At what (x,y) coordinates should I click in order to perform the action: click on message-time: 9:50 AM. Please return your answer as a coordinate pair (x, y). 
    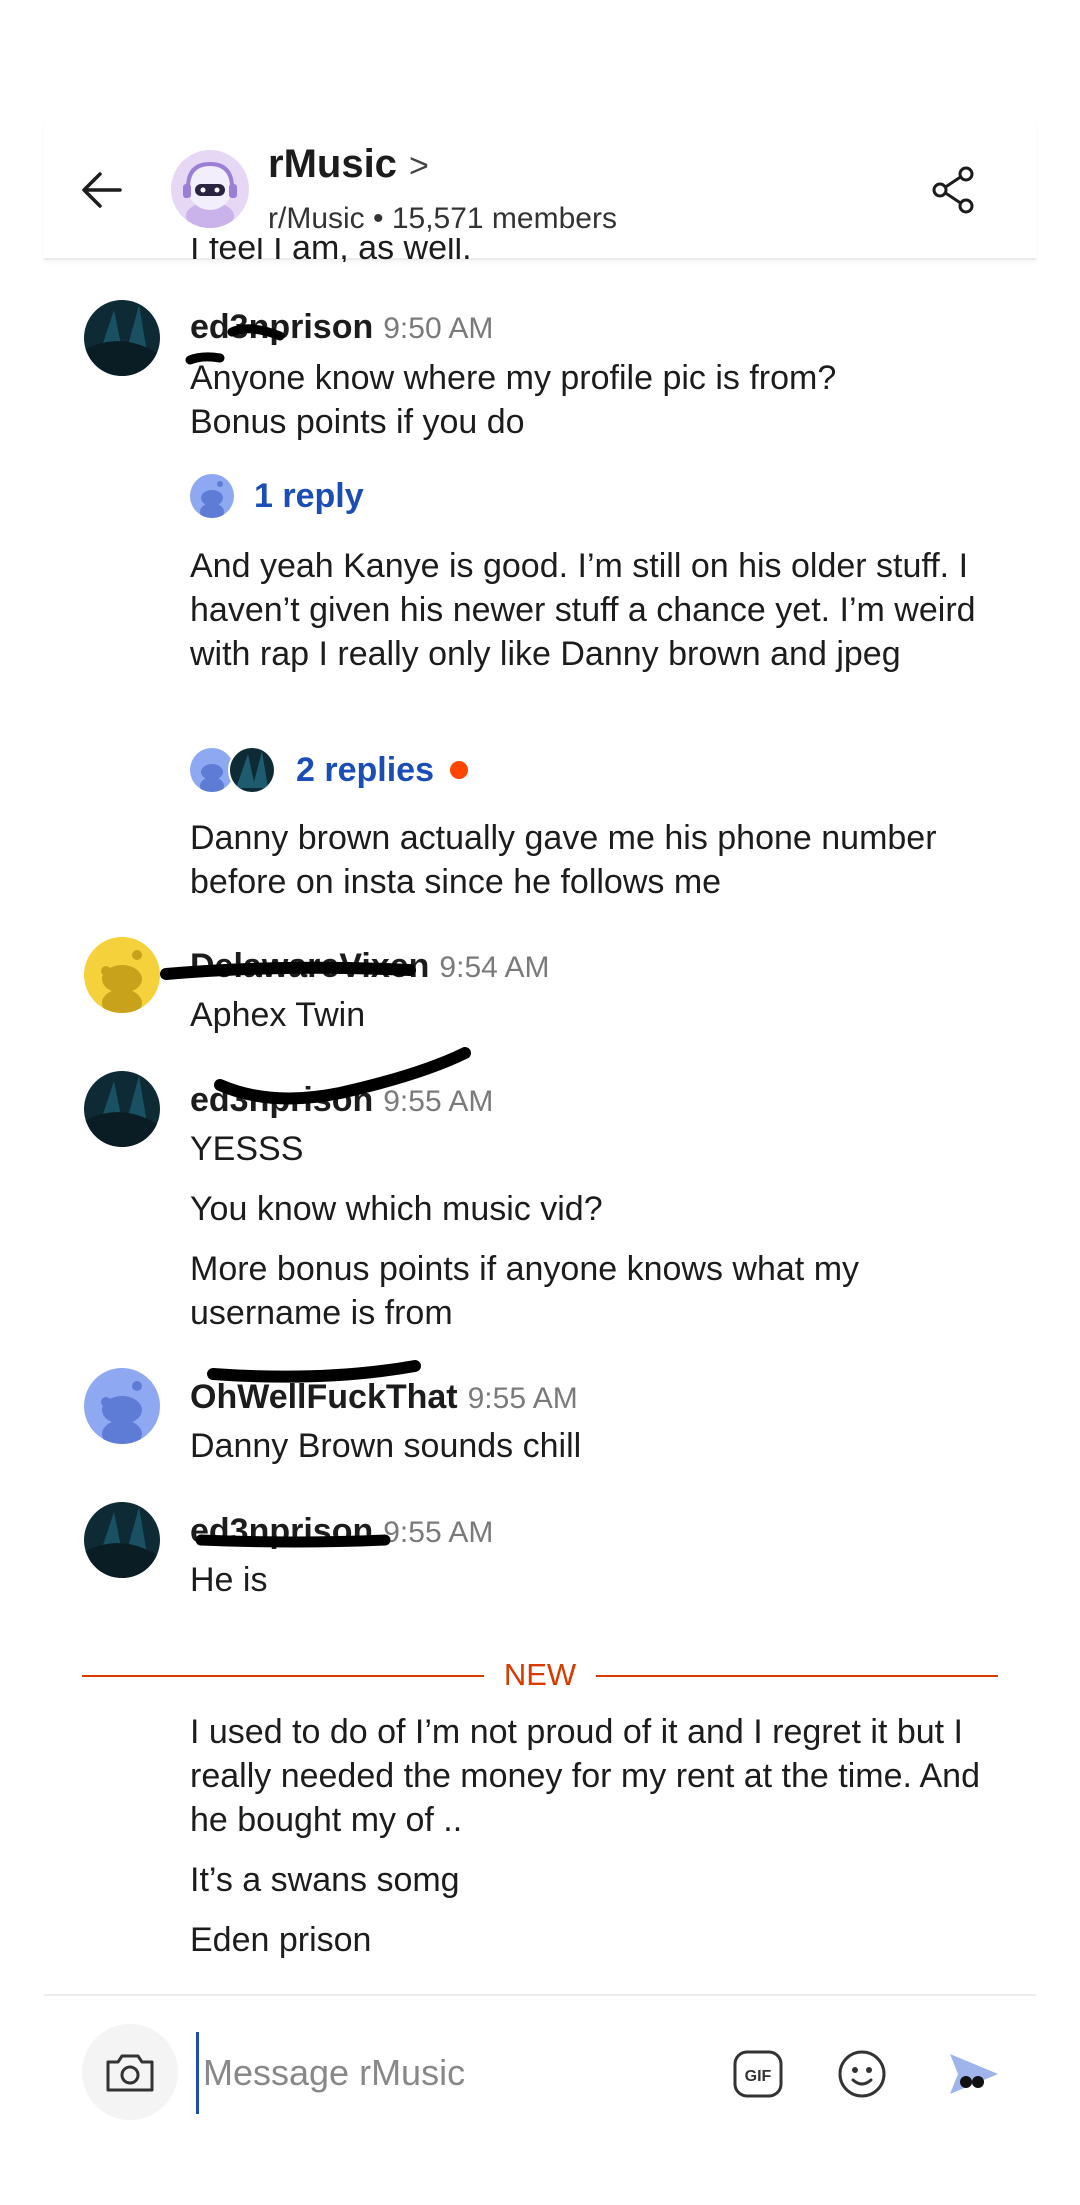
    Looking at the image, I should click on (438, 328).